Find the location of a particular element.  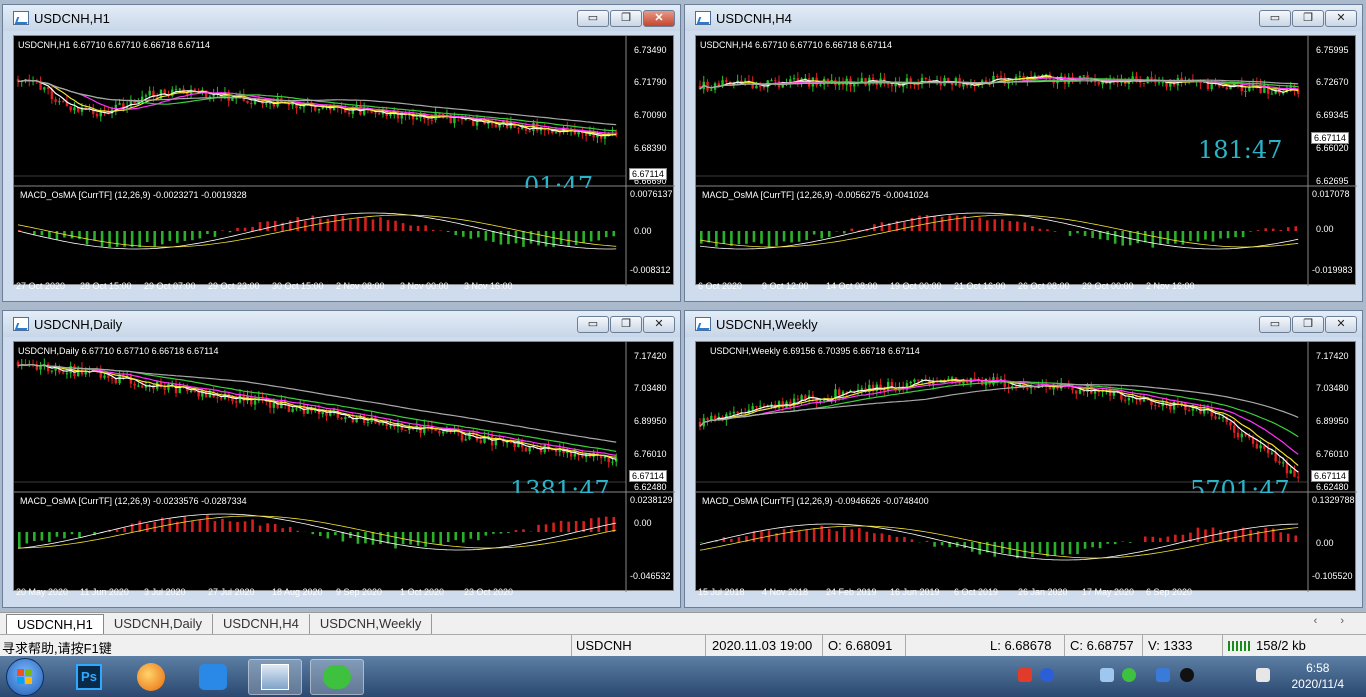

help-tray-icon is located at coordinates (1047, 675).